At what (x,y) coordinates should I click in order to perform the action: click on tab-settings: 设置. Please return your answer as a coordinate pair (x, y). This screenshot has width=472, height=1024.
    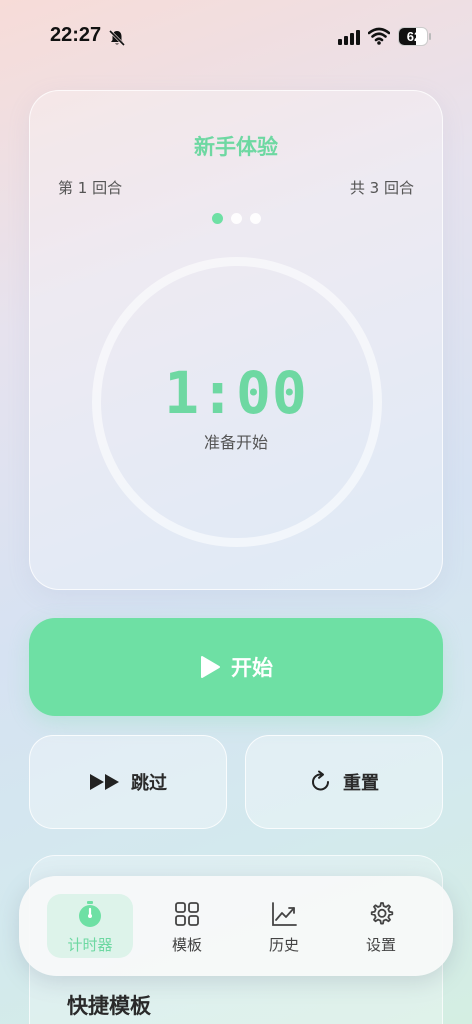
    Looking at the image, I should click on (381, 926).